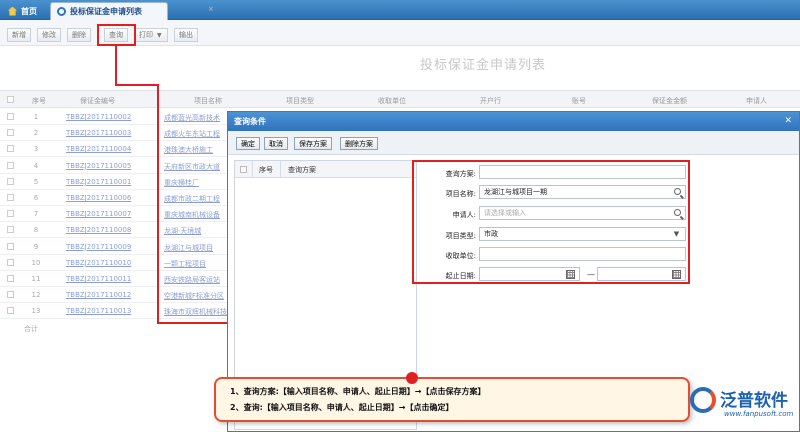 This screenshot has width=800, height=432. Describe the element at coordinates (513, 143) in the screenshot. I see `dialog-toolbar: 确定 取消 保存方案 删除方案` at that location.